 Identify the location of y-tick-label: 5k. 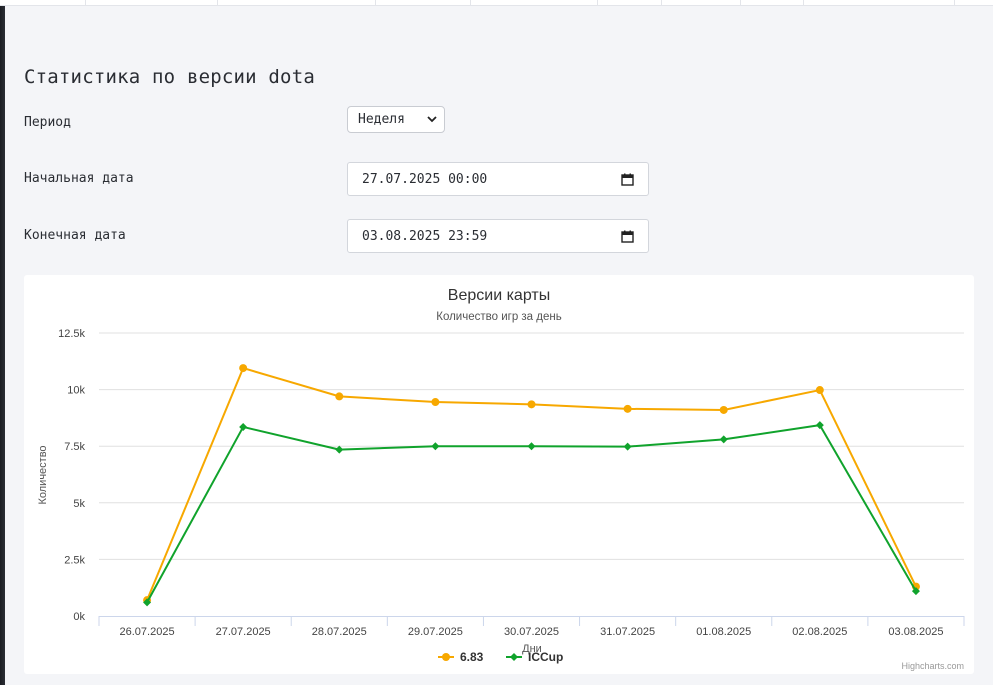
(79, 504).